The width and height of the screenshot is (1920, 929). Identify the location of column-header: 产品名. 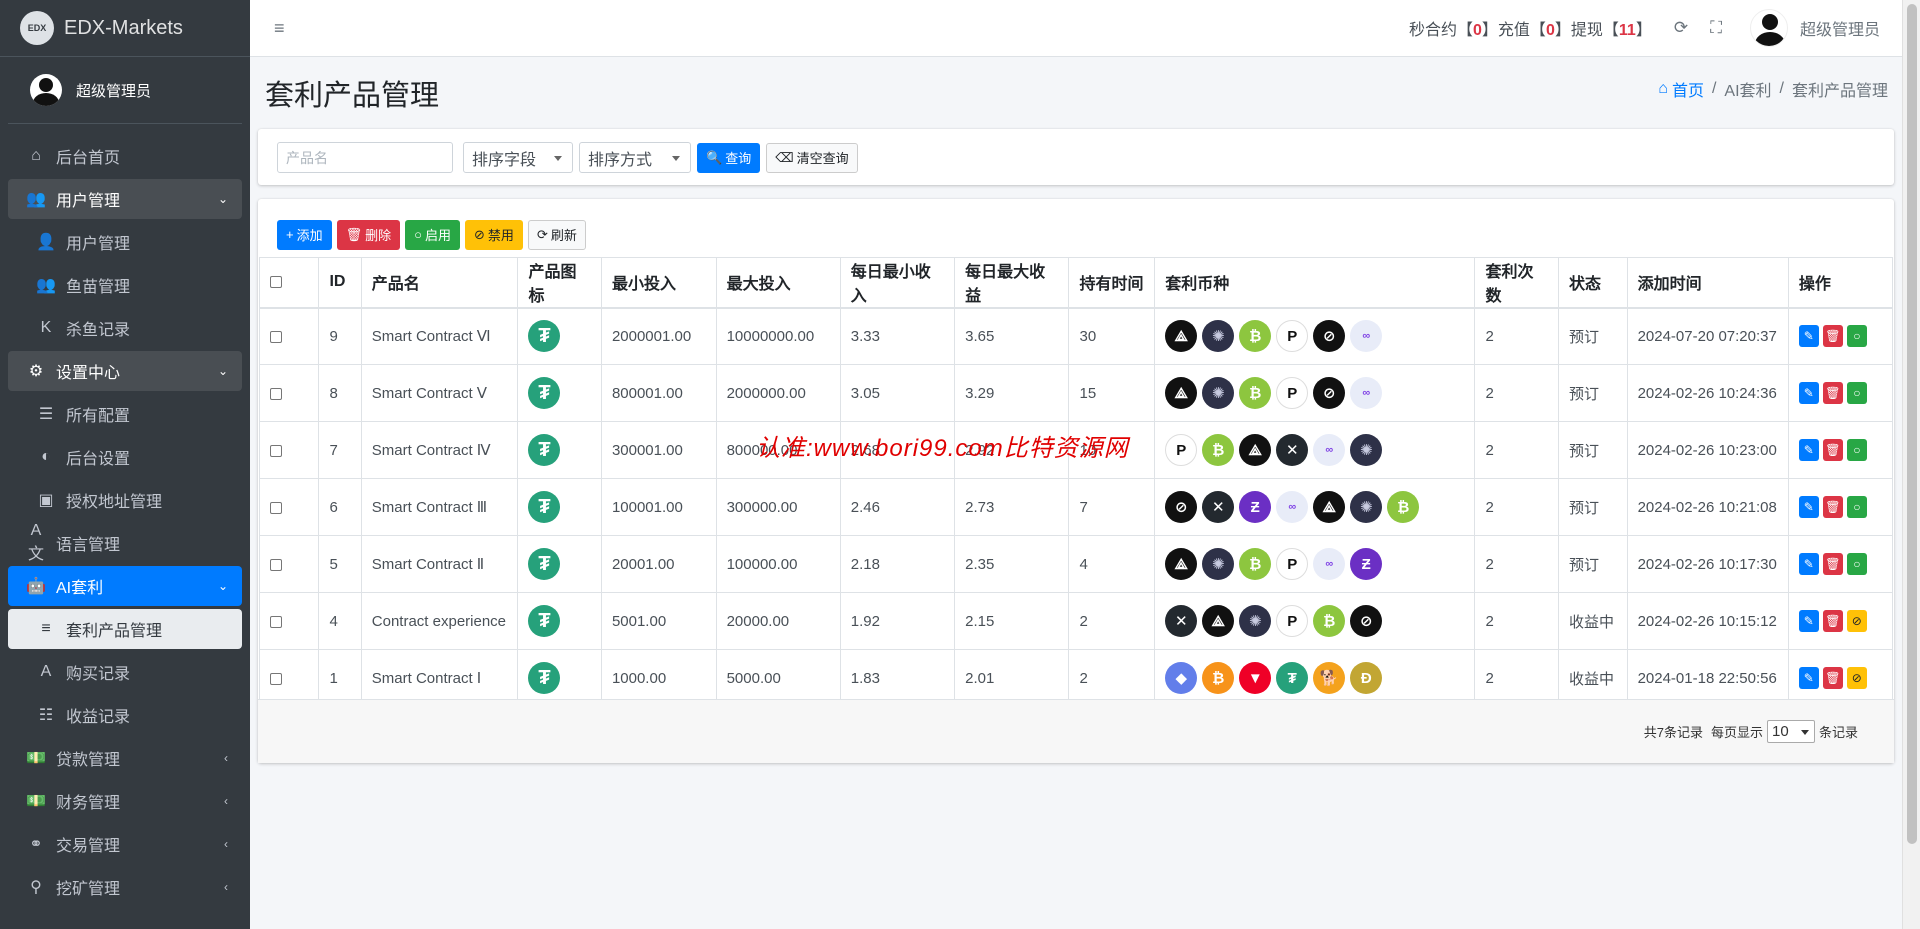
(439, 283).